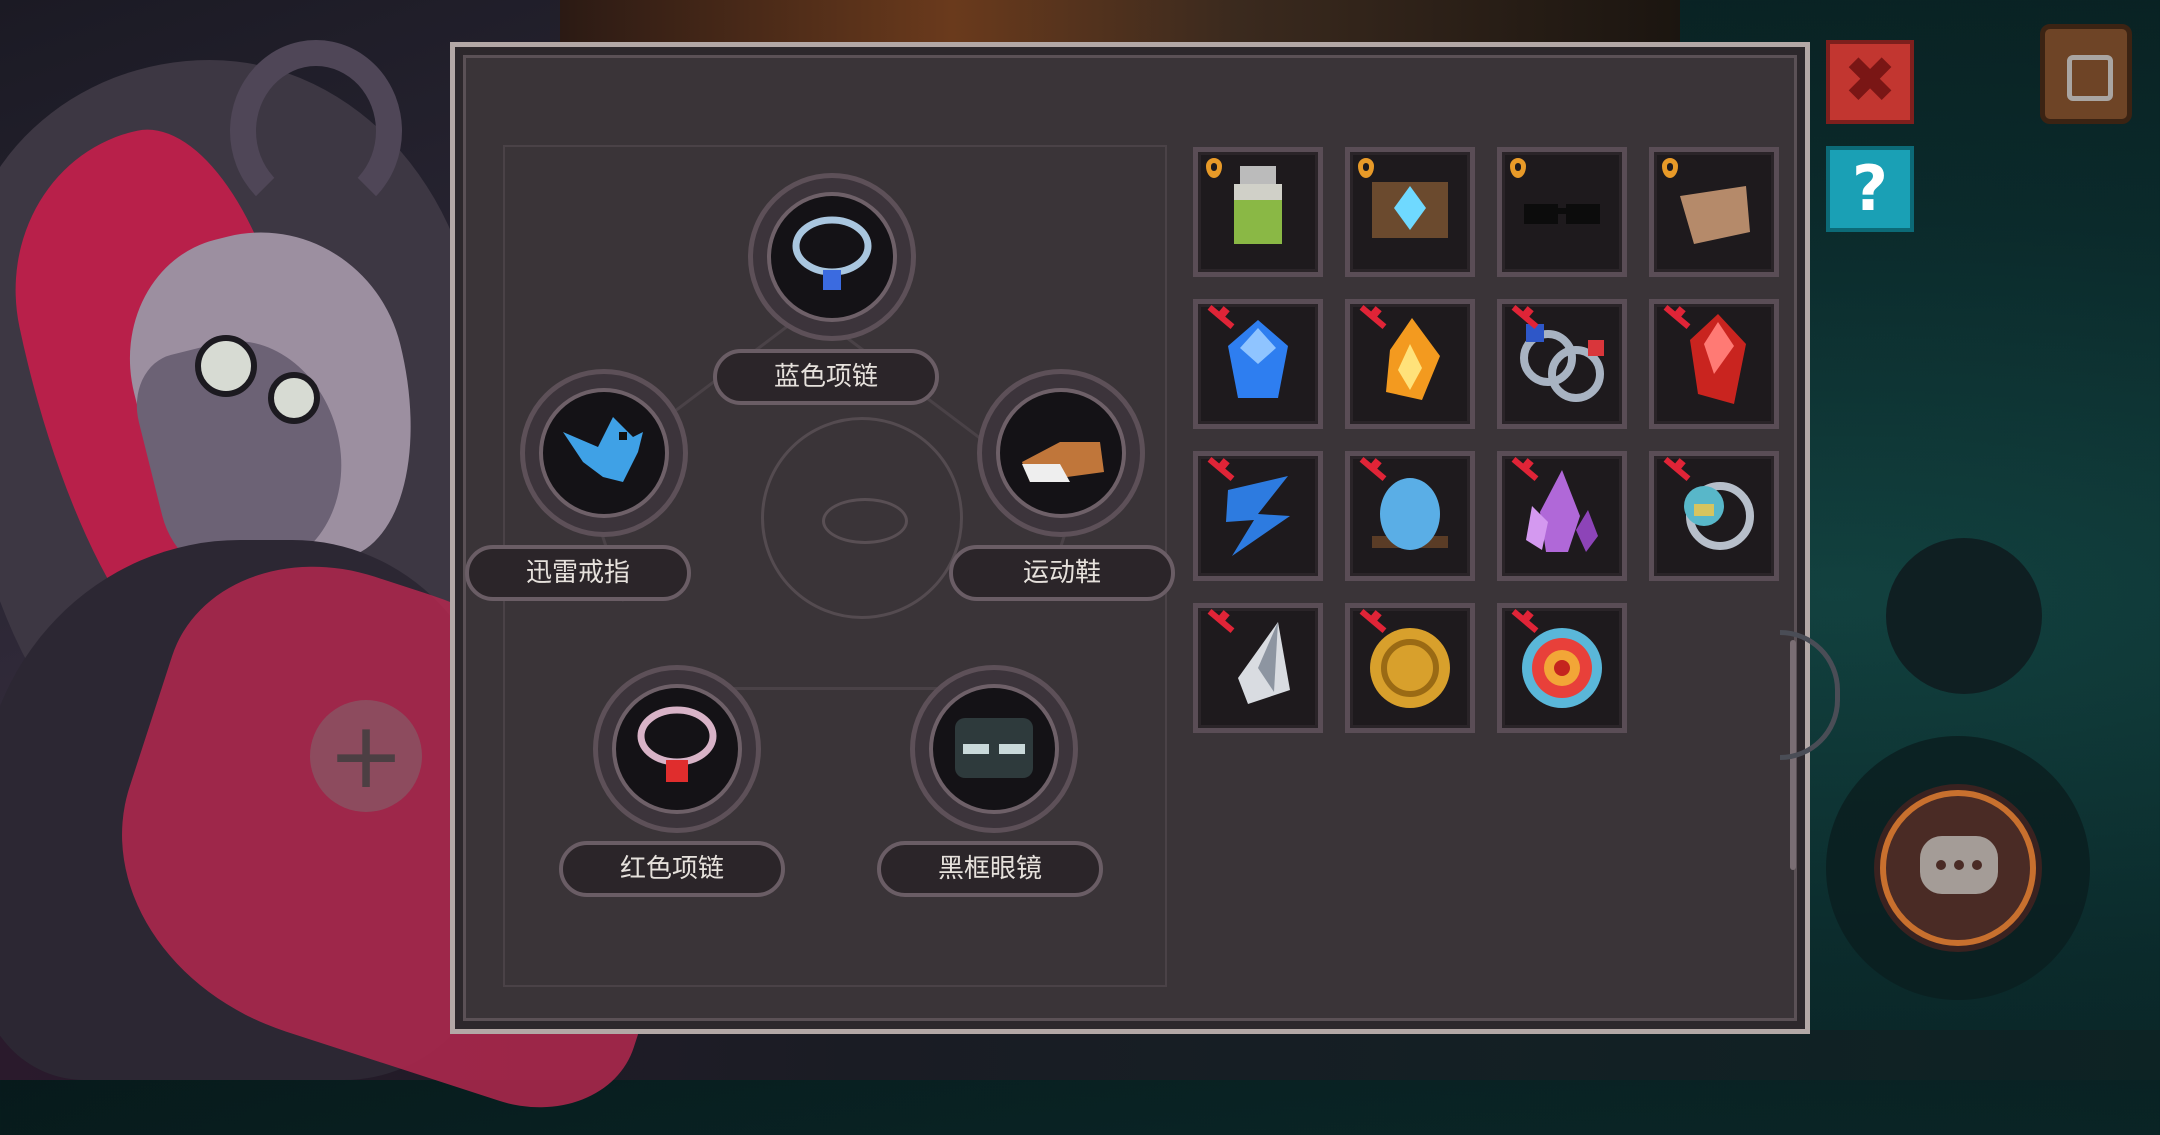 Image resolution: width=2160 pixels, height=1135 pixels. I want to click on gold-coin-icon, so click(1410, 668).